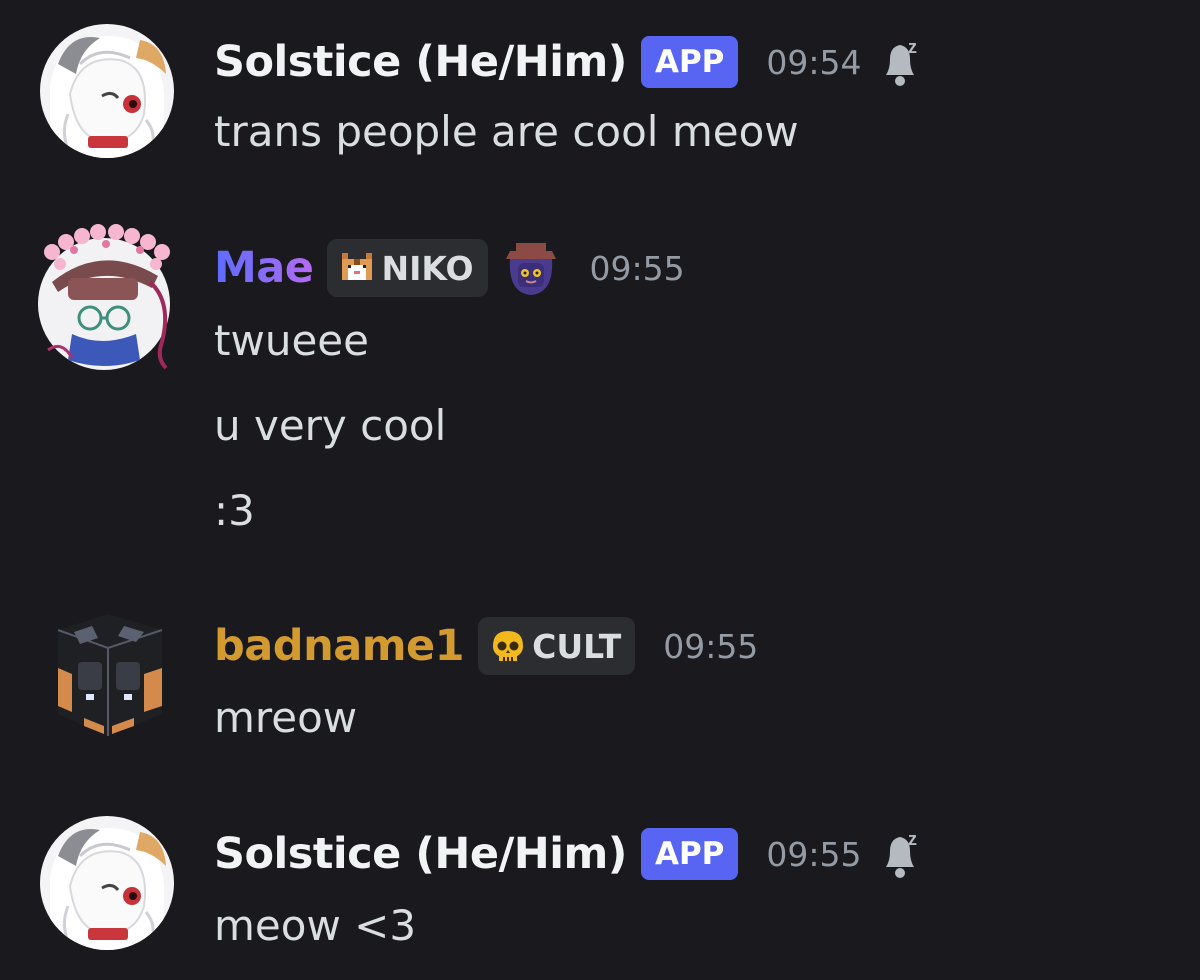  Describe the element at coordinates (530, 269) in the screenshot. I see `niko-character-icon` at that location.